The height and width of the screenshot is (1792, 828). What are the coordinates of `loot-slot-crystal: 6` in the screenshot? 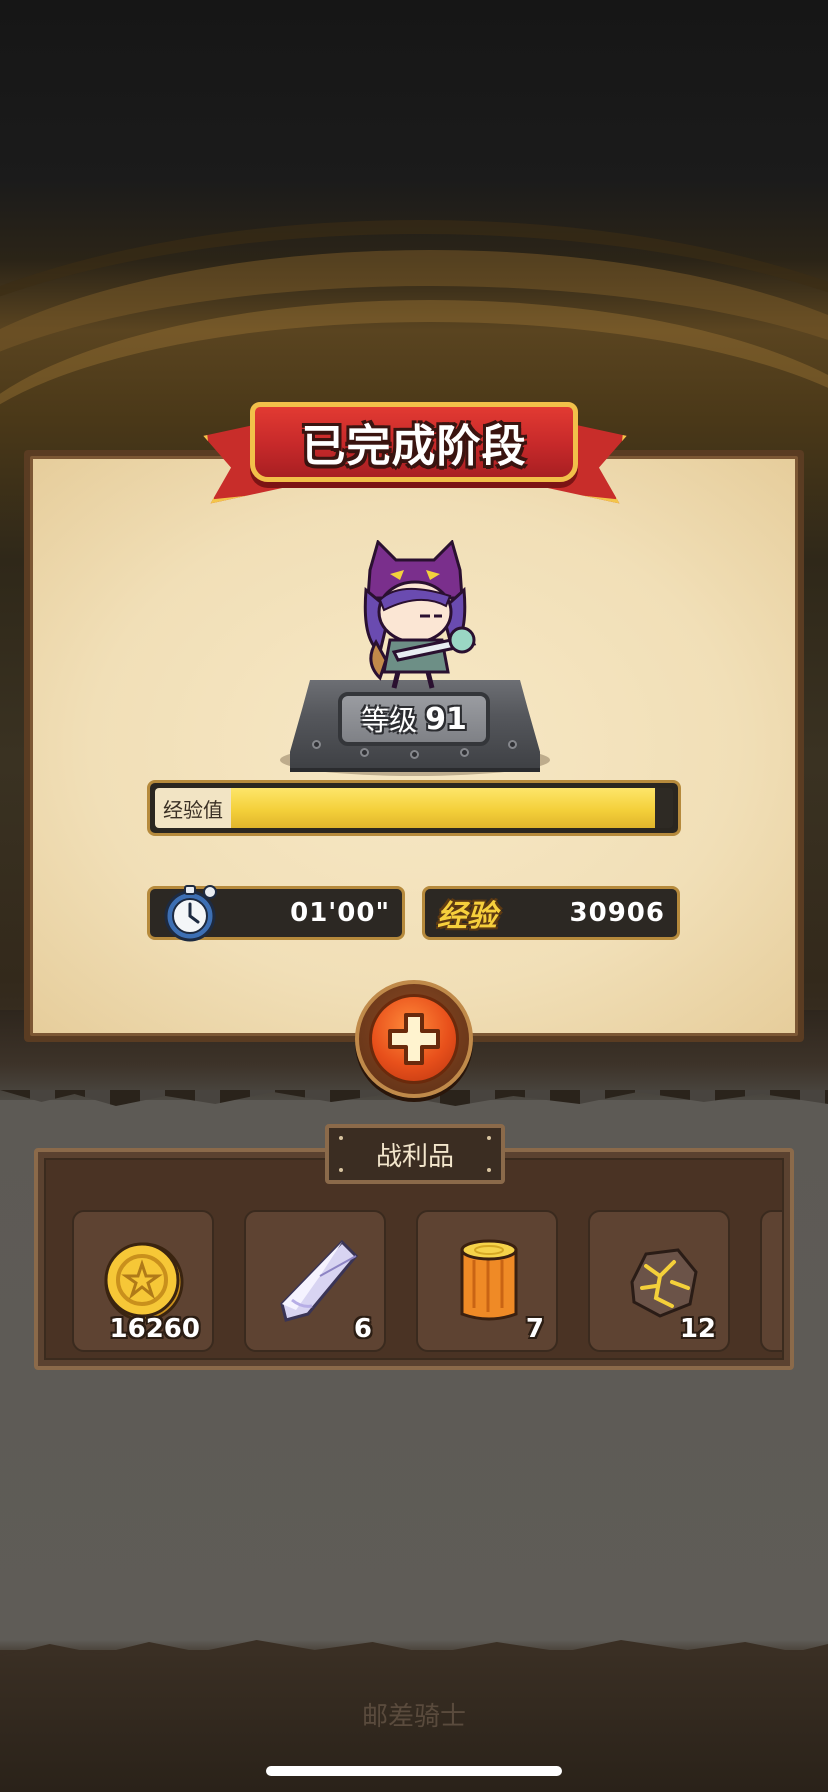 It's located at (315, 1281).